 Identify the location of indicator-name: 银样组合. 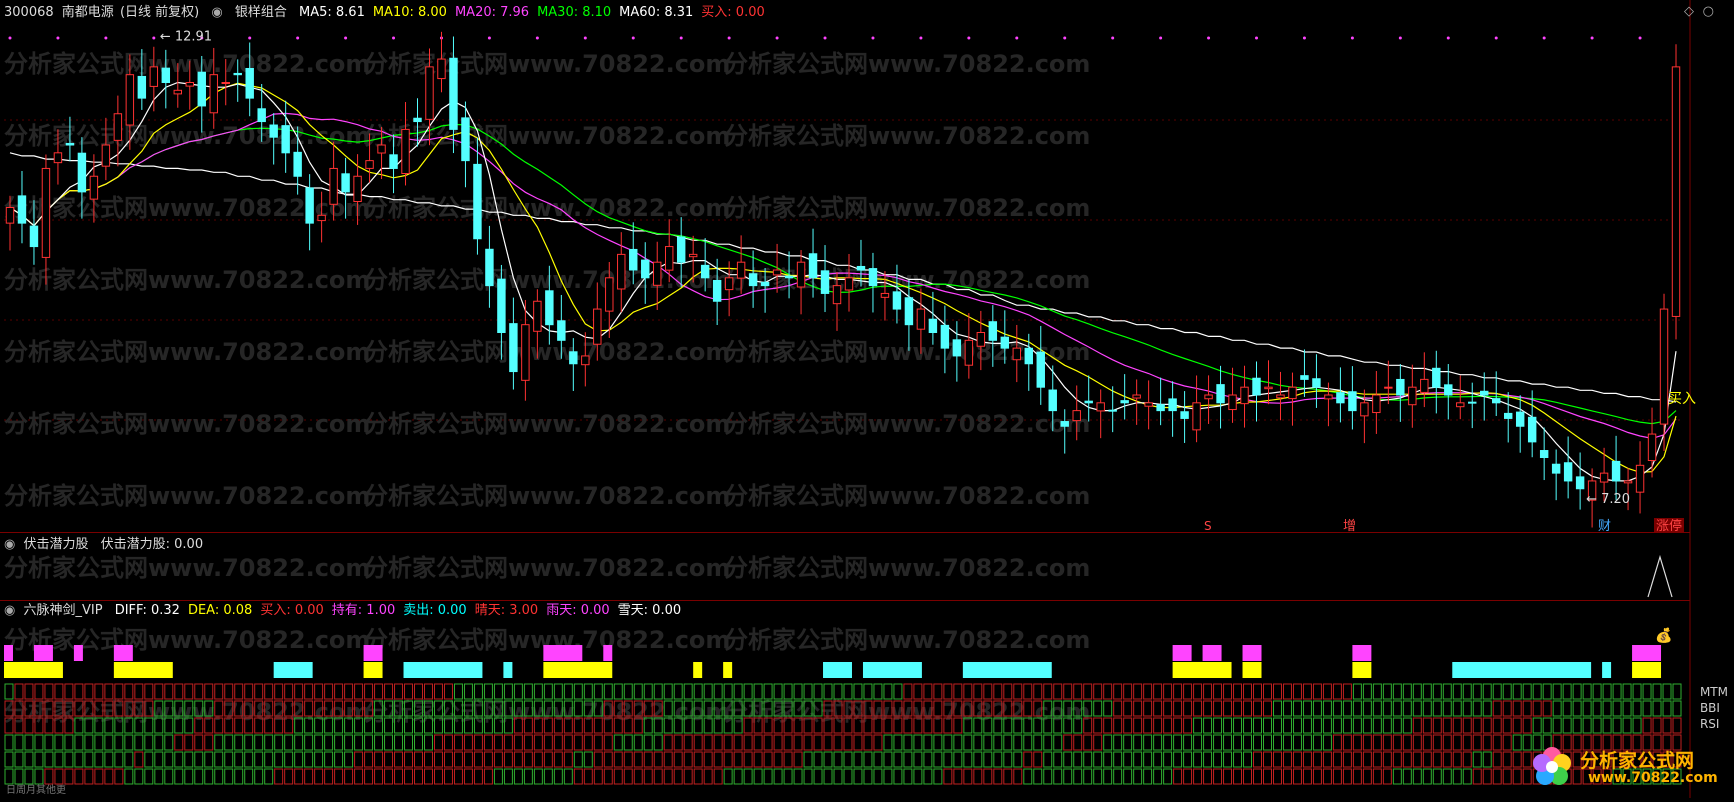
(261, 12).